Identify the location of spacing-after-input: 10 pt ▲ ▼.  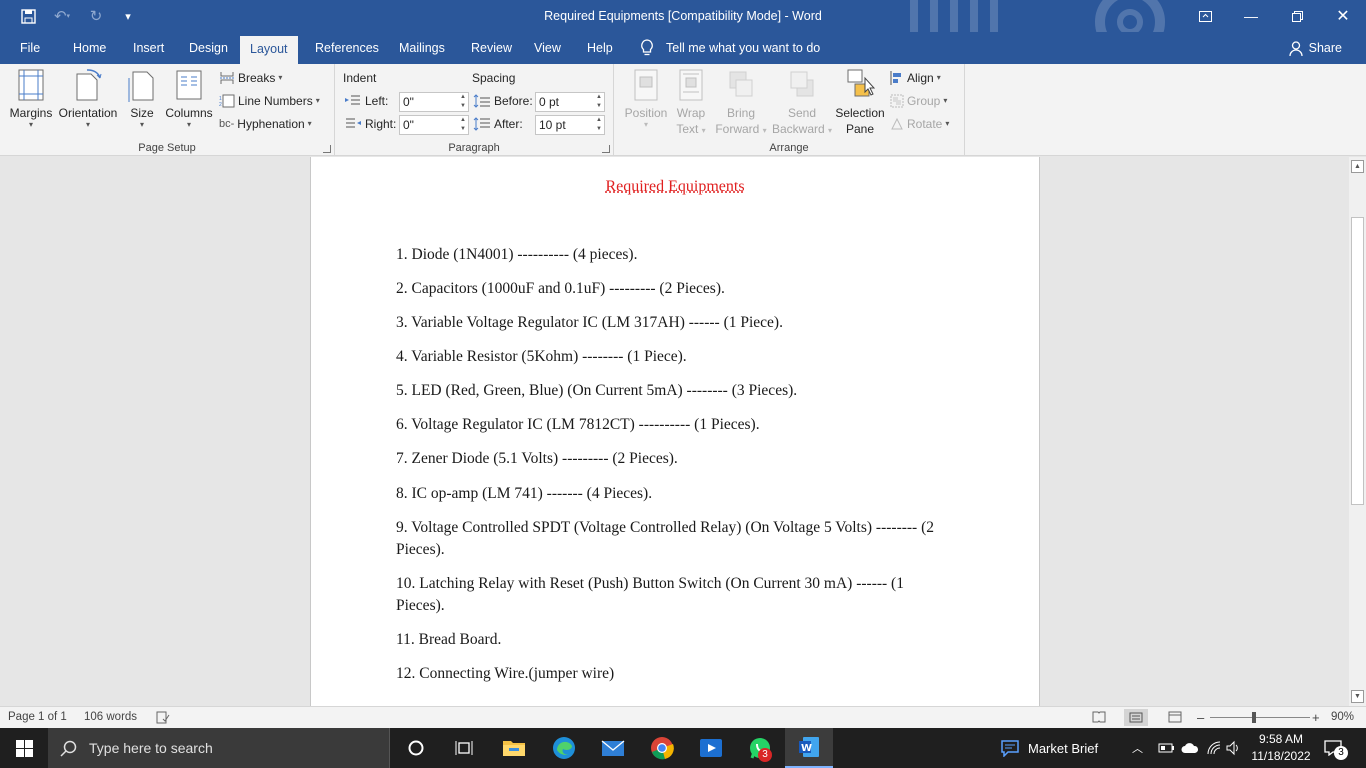
(570, 125).